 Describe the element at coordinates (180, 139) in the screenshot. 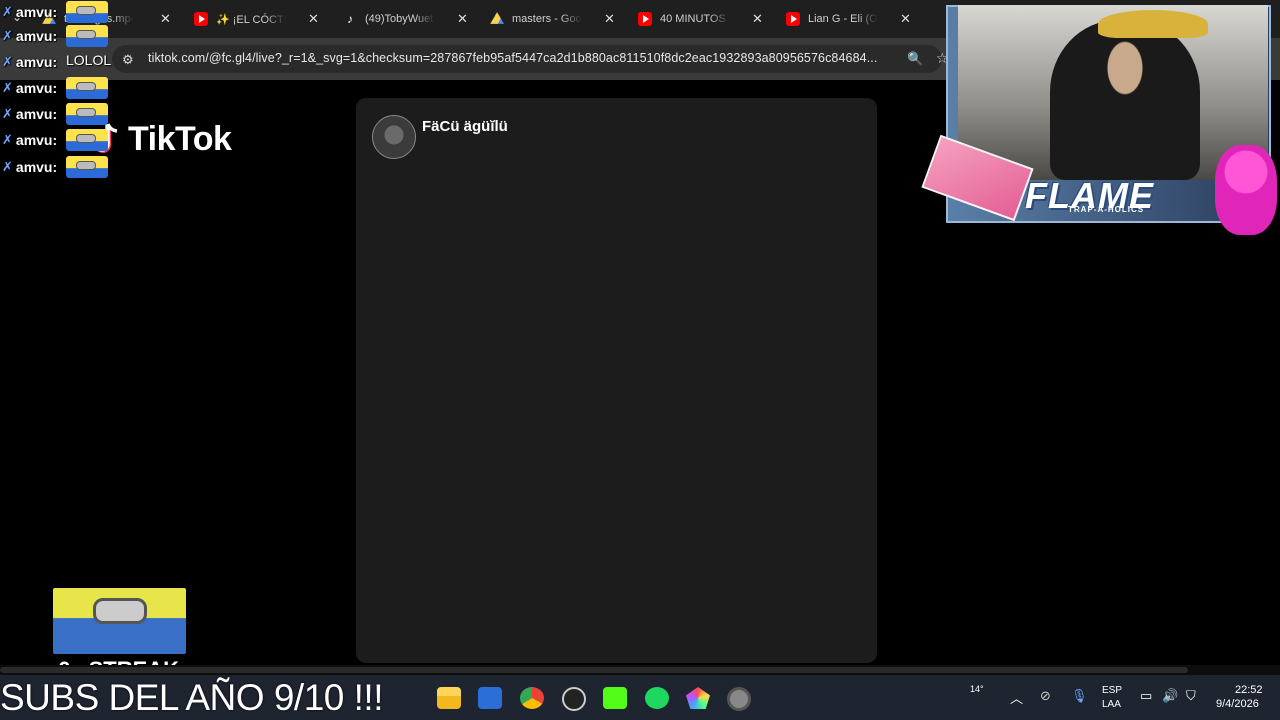

I see `tiktok-logo-text: TikTok` at that location.